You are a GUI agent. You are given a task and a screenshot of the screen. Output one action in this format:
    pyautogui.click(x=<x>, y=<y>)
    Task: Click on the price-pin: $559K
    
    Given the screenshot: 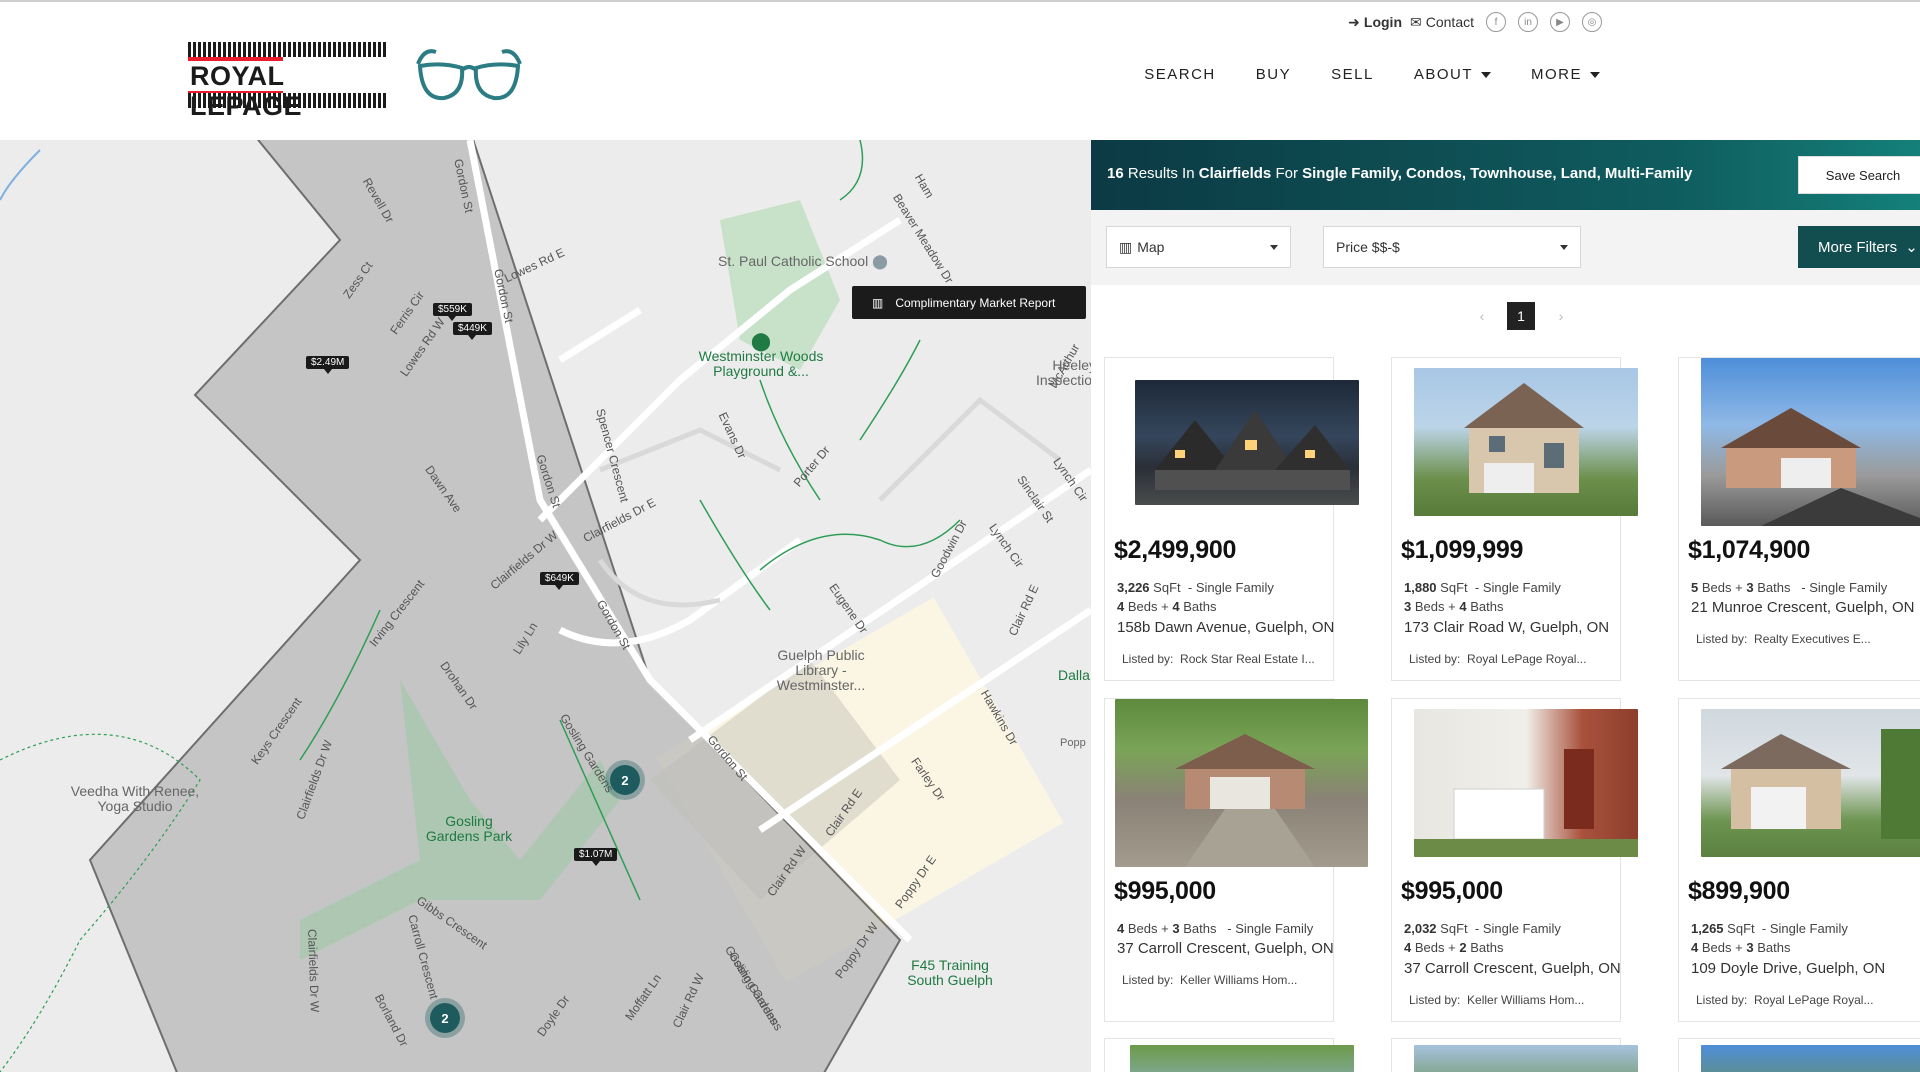 What is the action you would take?
    pyautogui.click(x=452, y=312)
    